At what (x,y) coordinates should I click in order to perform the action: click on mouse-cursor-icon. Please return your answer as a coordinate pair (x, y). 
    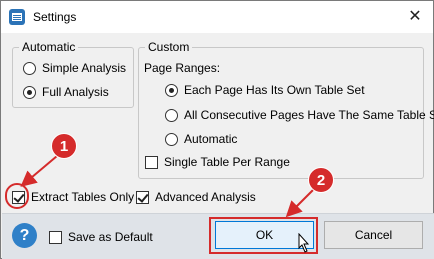
    Looking at the image, I should click on (304, 243).